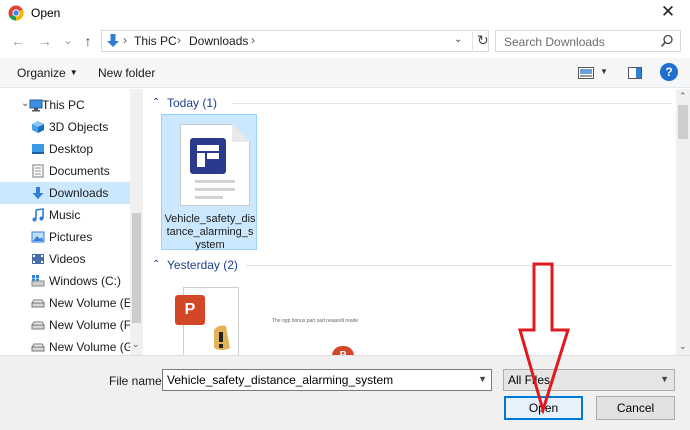  What do you see at coordinates (65, 259) in the screenshot?
I see `sidebar-item-videos: Videos` at bounding box center [65, 259].